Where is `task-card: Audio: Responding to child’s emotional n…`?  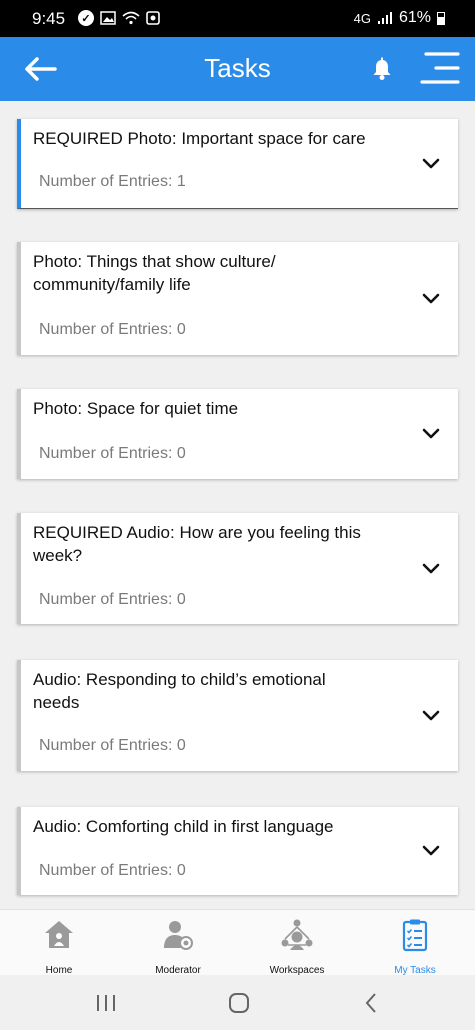
task-card: Audio: Responding to child’s emotional n… is located at coordinates (237, 715).